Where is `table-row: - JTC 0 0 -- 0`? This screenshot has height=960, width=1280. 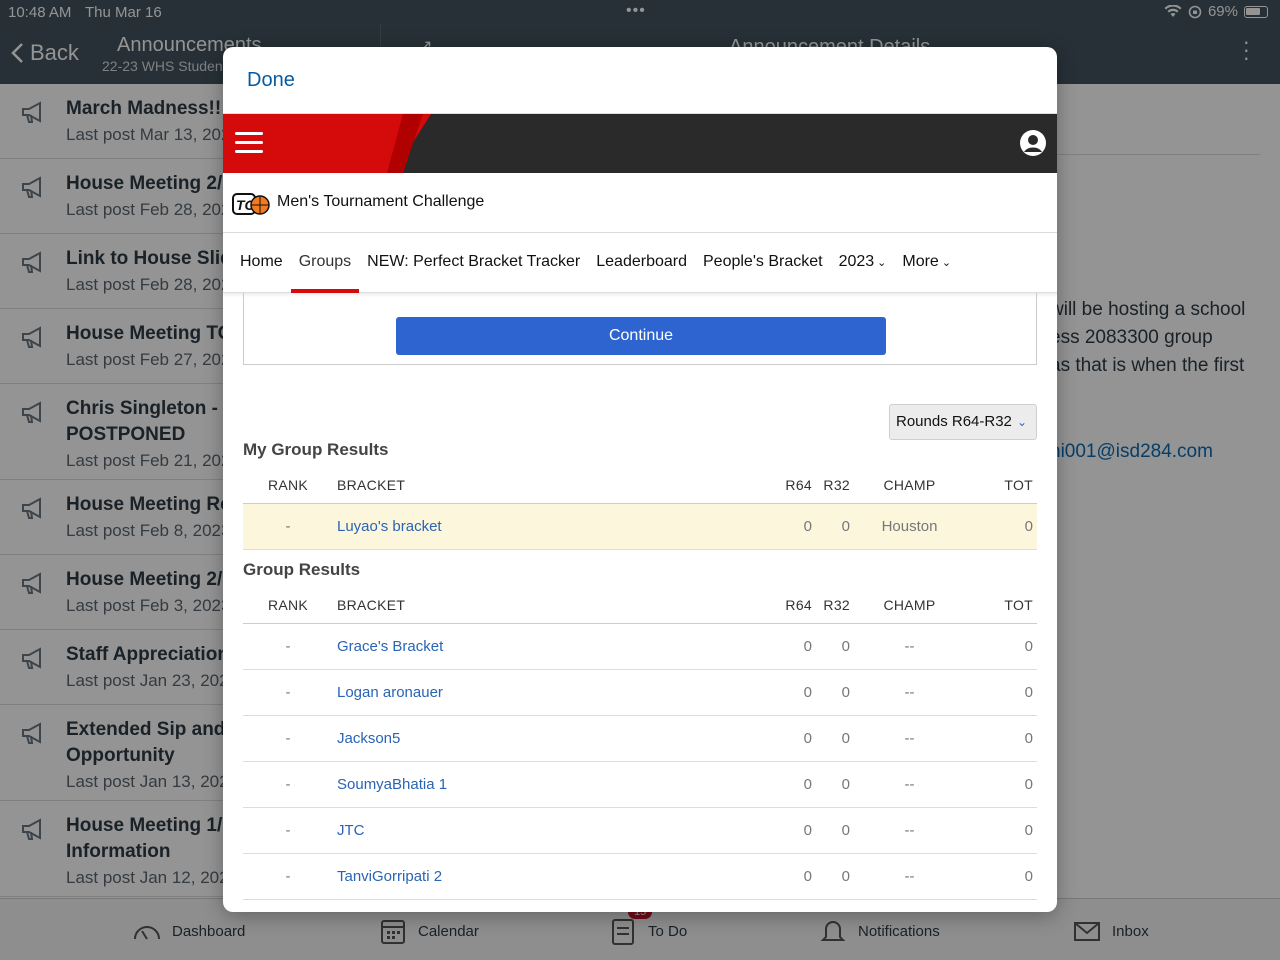
table-row: - JTC 0 0 -- 0 is located at coordinates (640, 830).